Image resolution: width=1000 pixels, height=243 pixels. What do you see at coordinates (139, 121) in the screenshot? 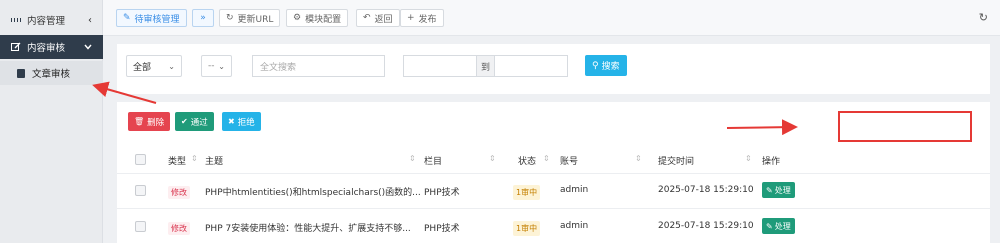
I see `trash-icon: 🗑` at bounding box center [139, 121].